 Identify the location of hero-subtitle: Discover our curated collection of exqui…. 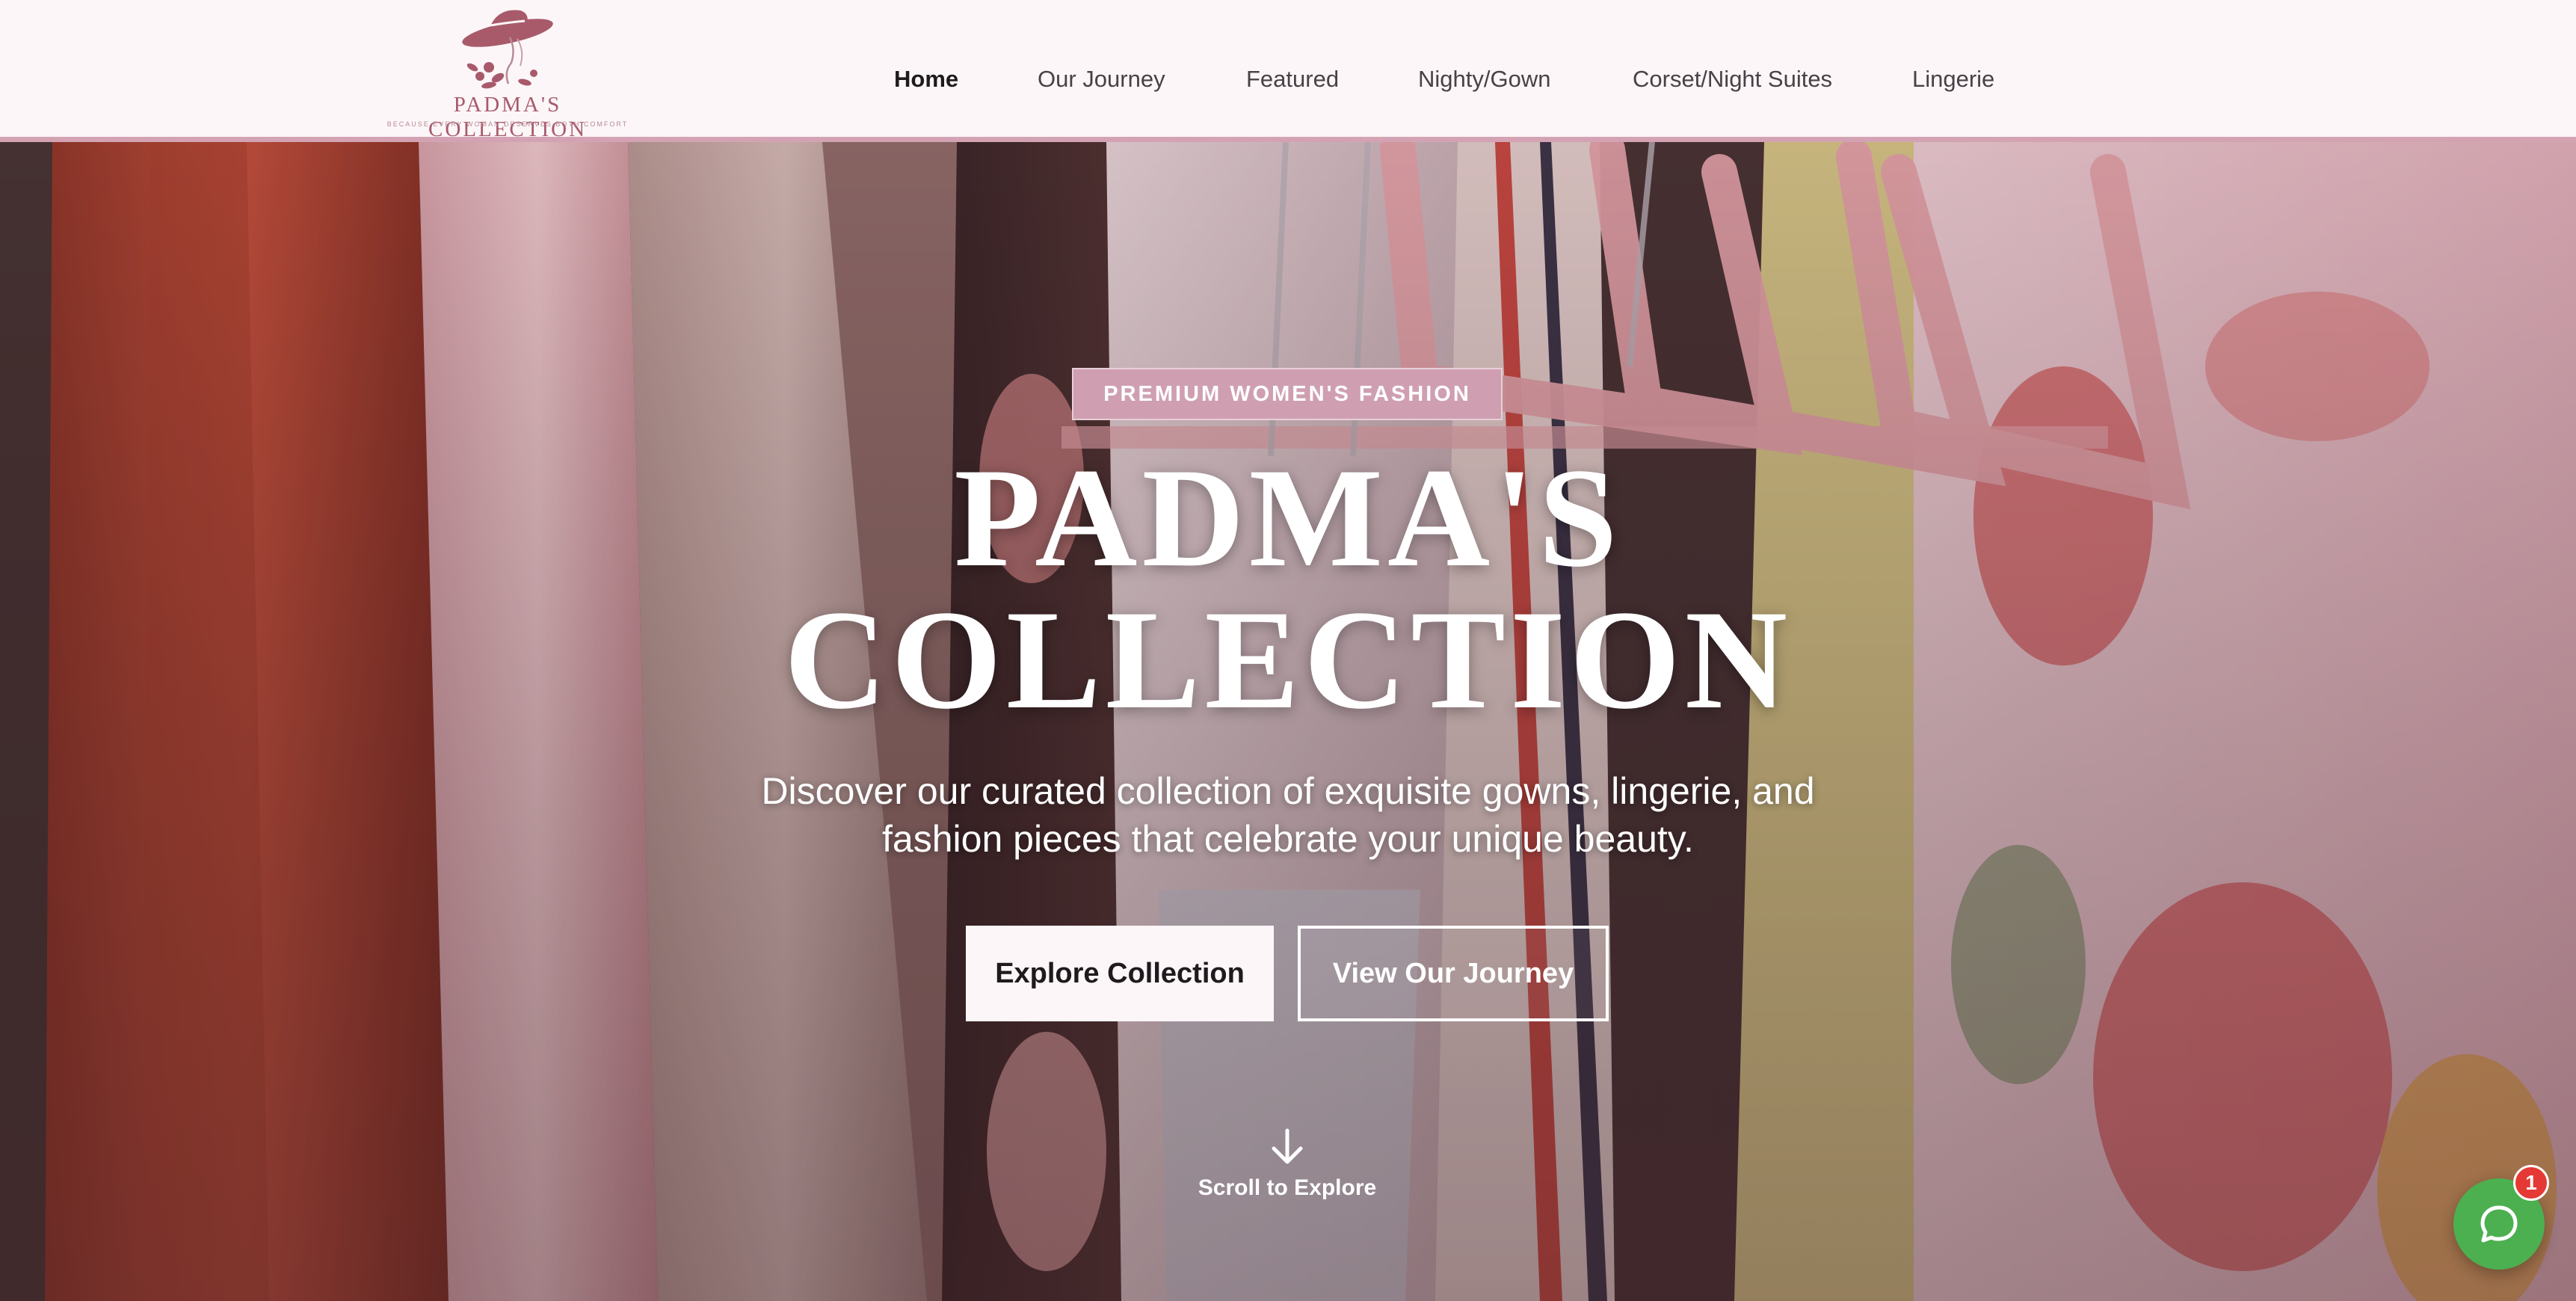
(1288, 815).